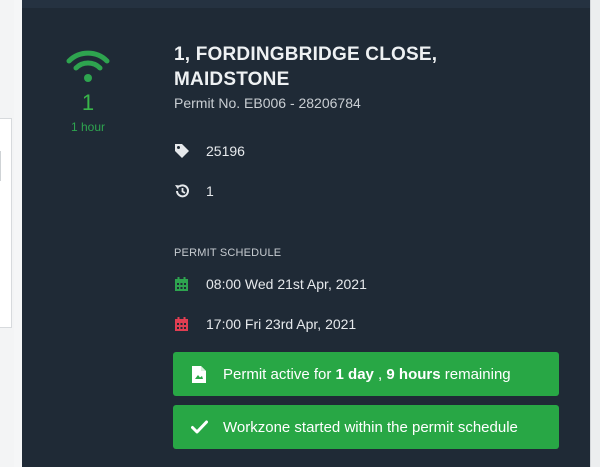 The image size is (600, 467). I want to click on signal-count: 1, so click(88, 102).